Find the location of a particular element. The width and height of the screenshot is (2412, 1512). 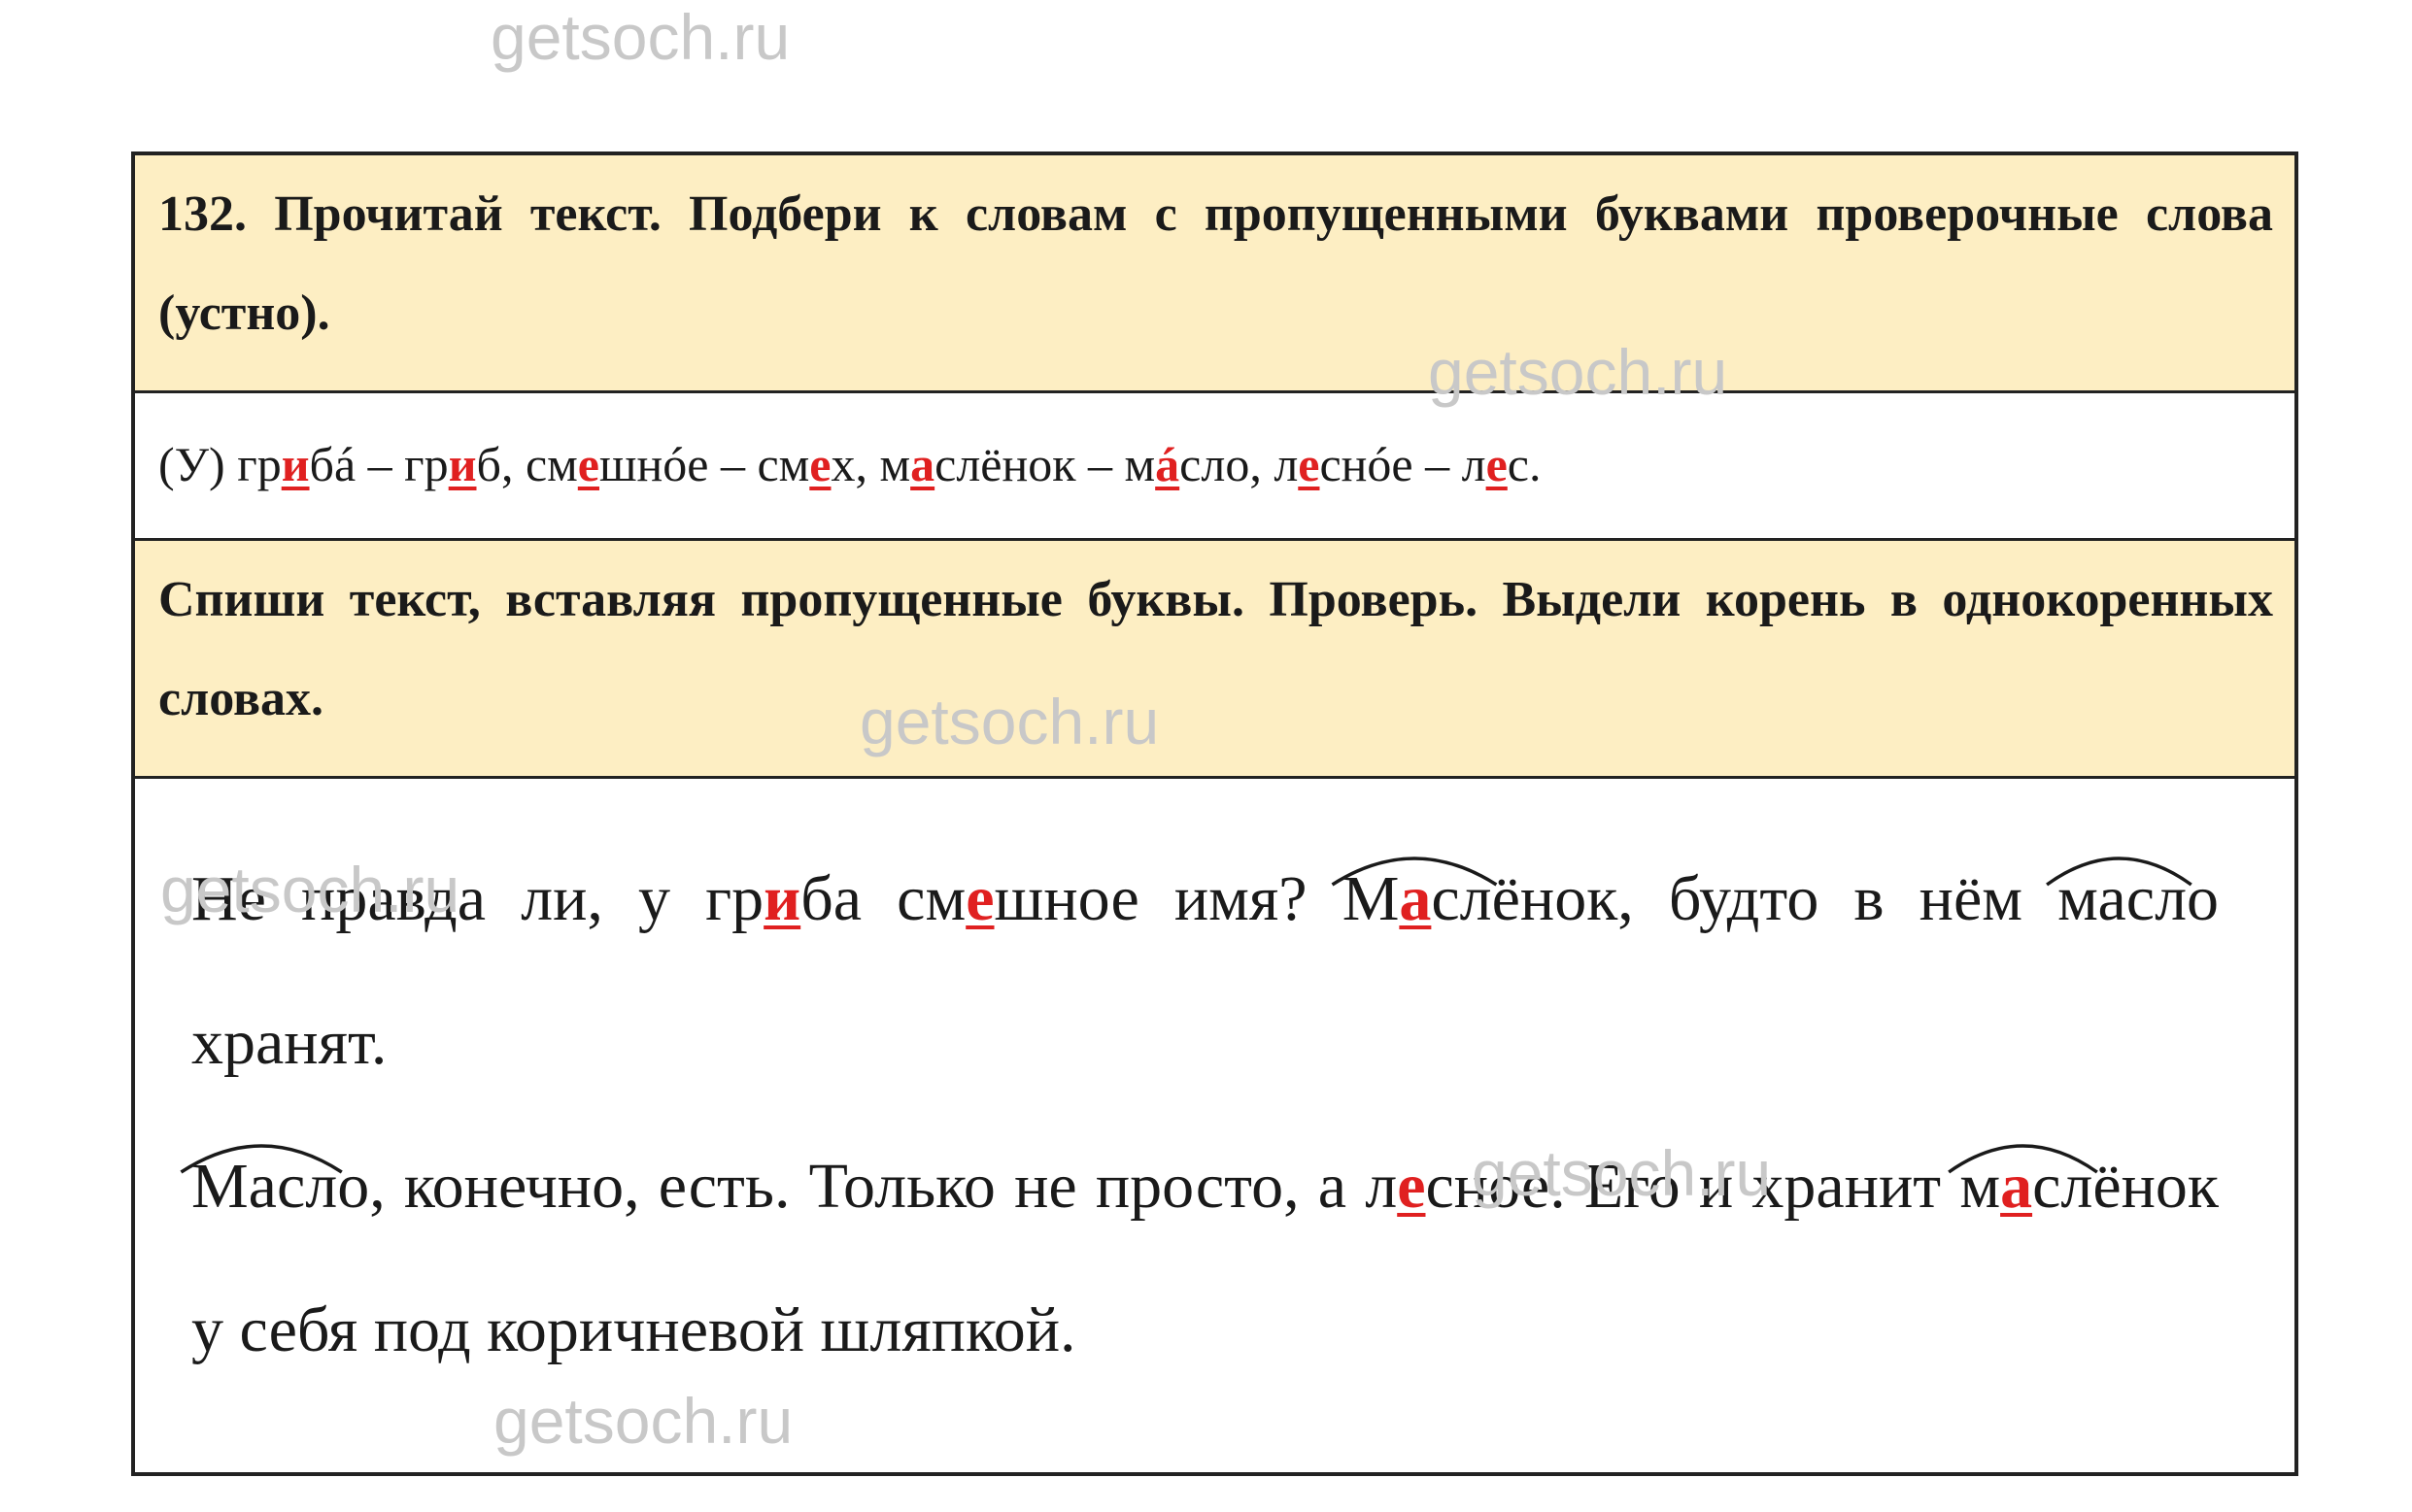

word-part: сло is located at coordinates (1214, 464).